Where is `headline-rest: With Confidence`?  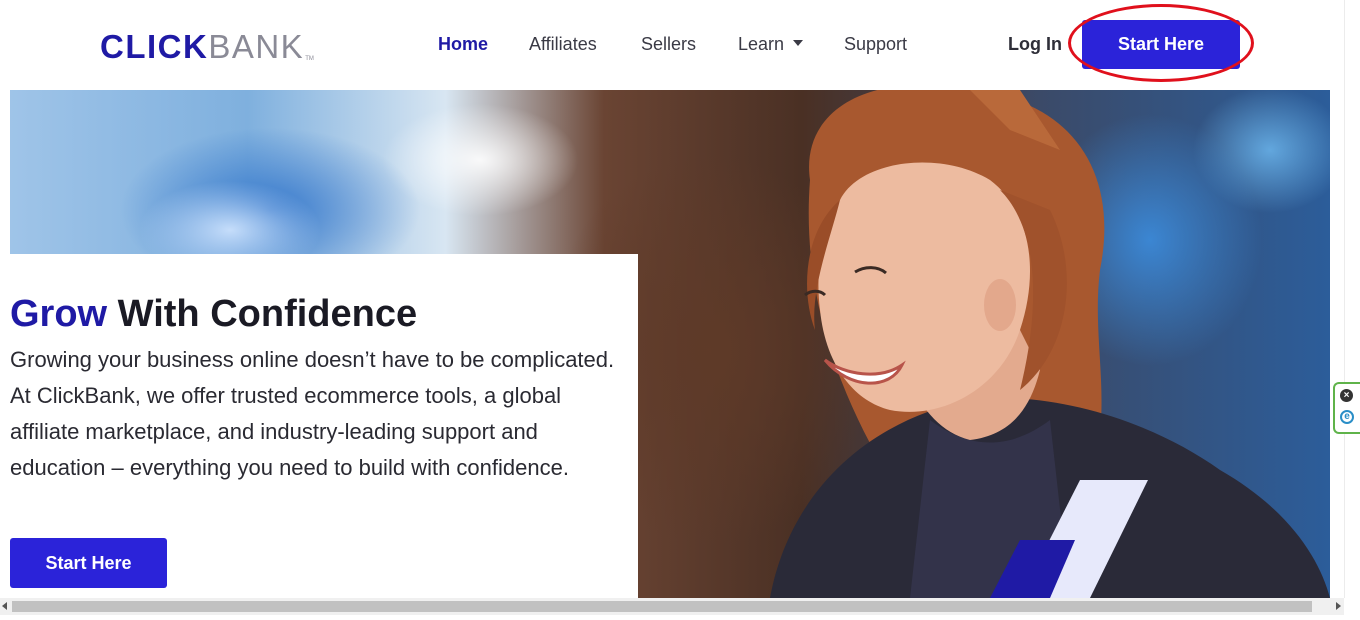
headline-rest: With Confidence is located at coordinates (262, 314).